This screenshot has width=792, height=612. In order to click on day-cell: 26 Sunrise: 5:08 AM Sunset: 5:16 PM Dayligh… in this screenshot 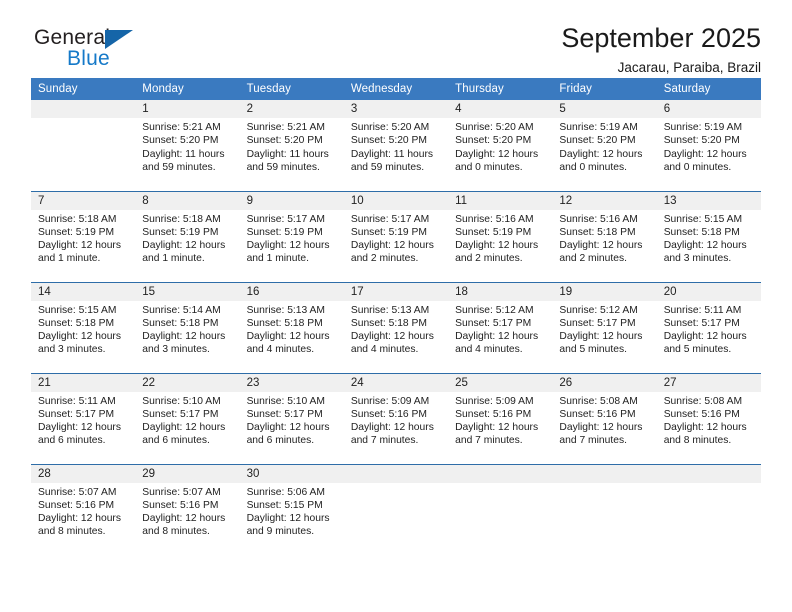, I will do `click(604, 418)`.